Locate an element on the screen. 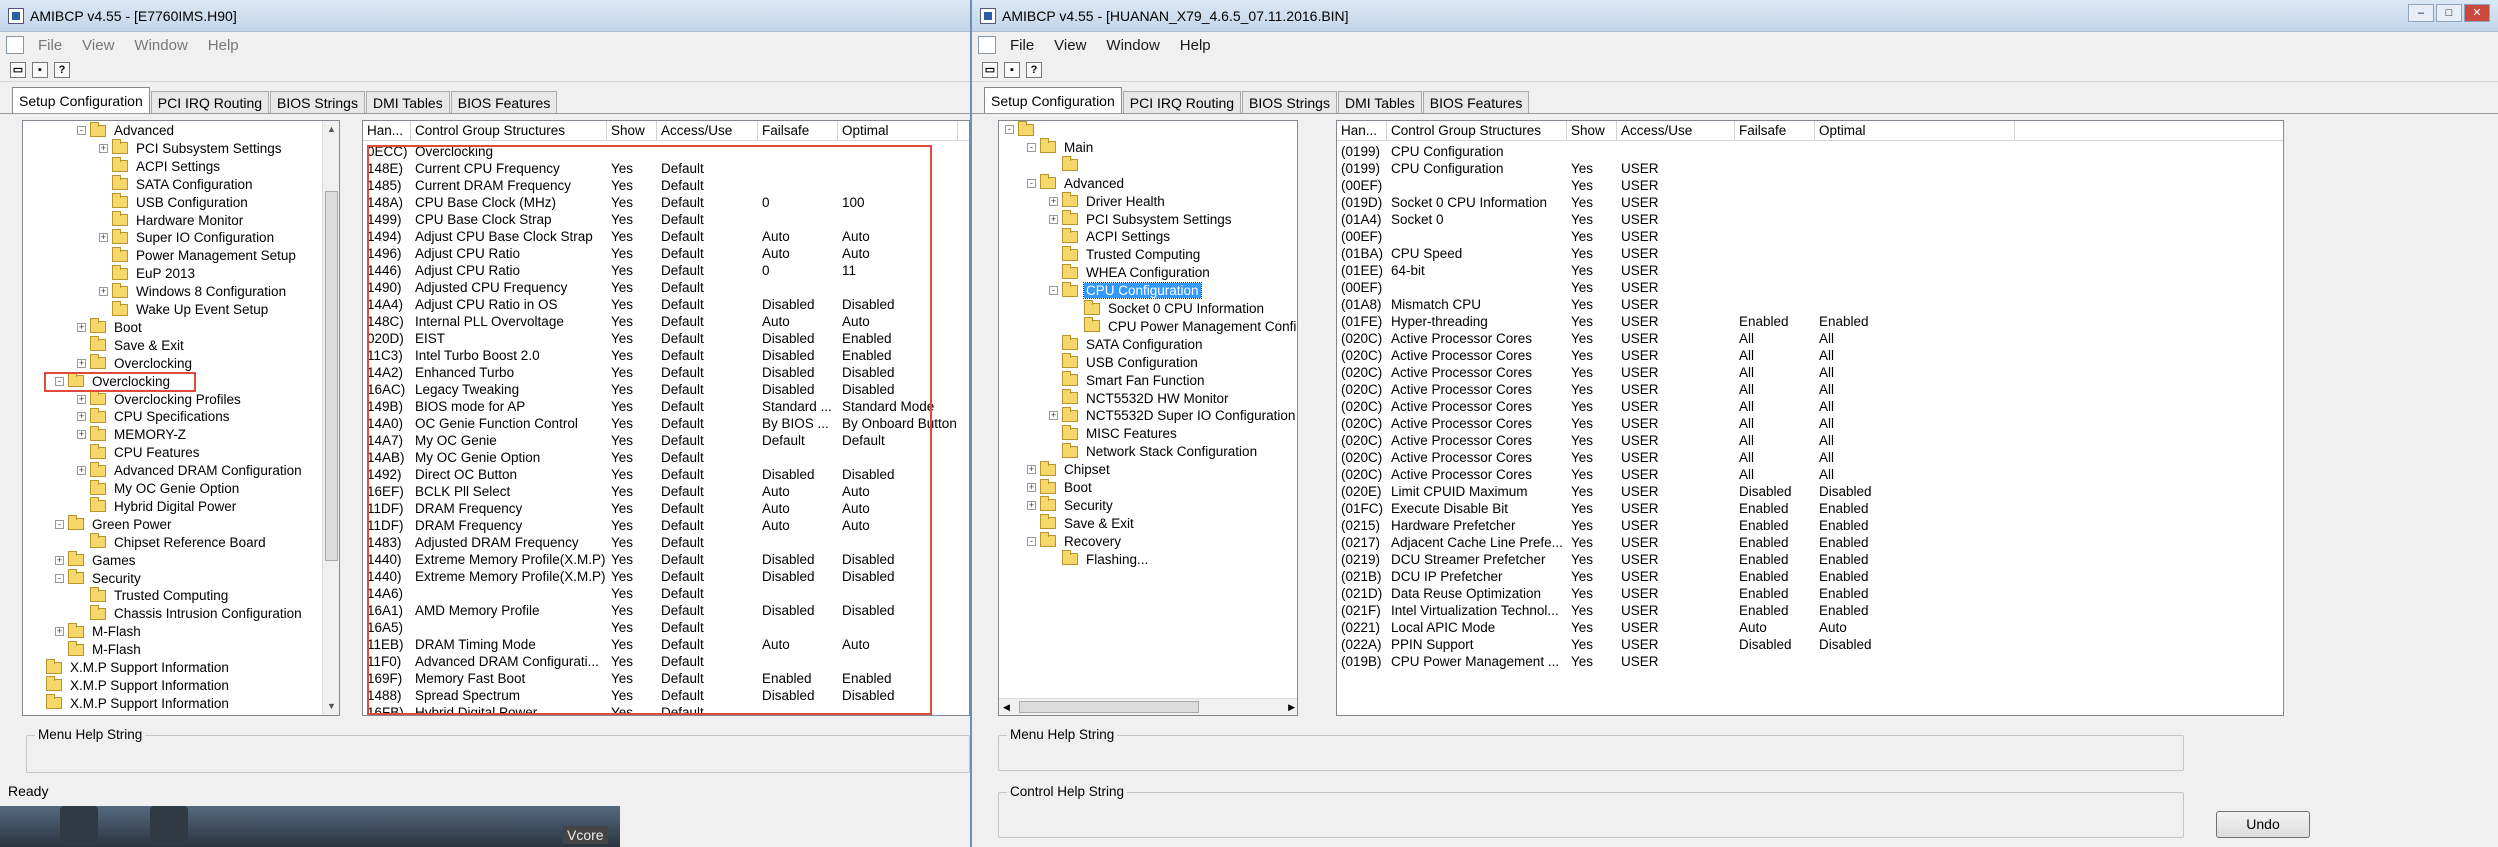  table-row: (0221) Local APIC Mode Yes USER Auto Auto is located at coordinates (1676, 627).